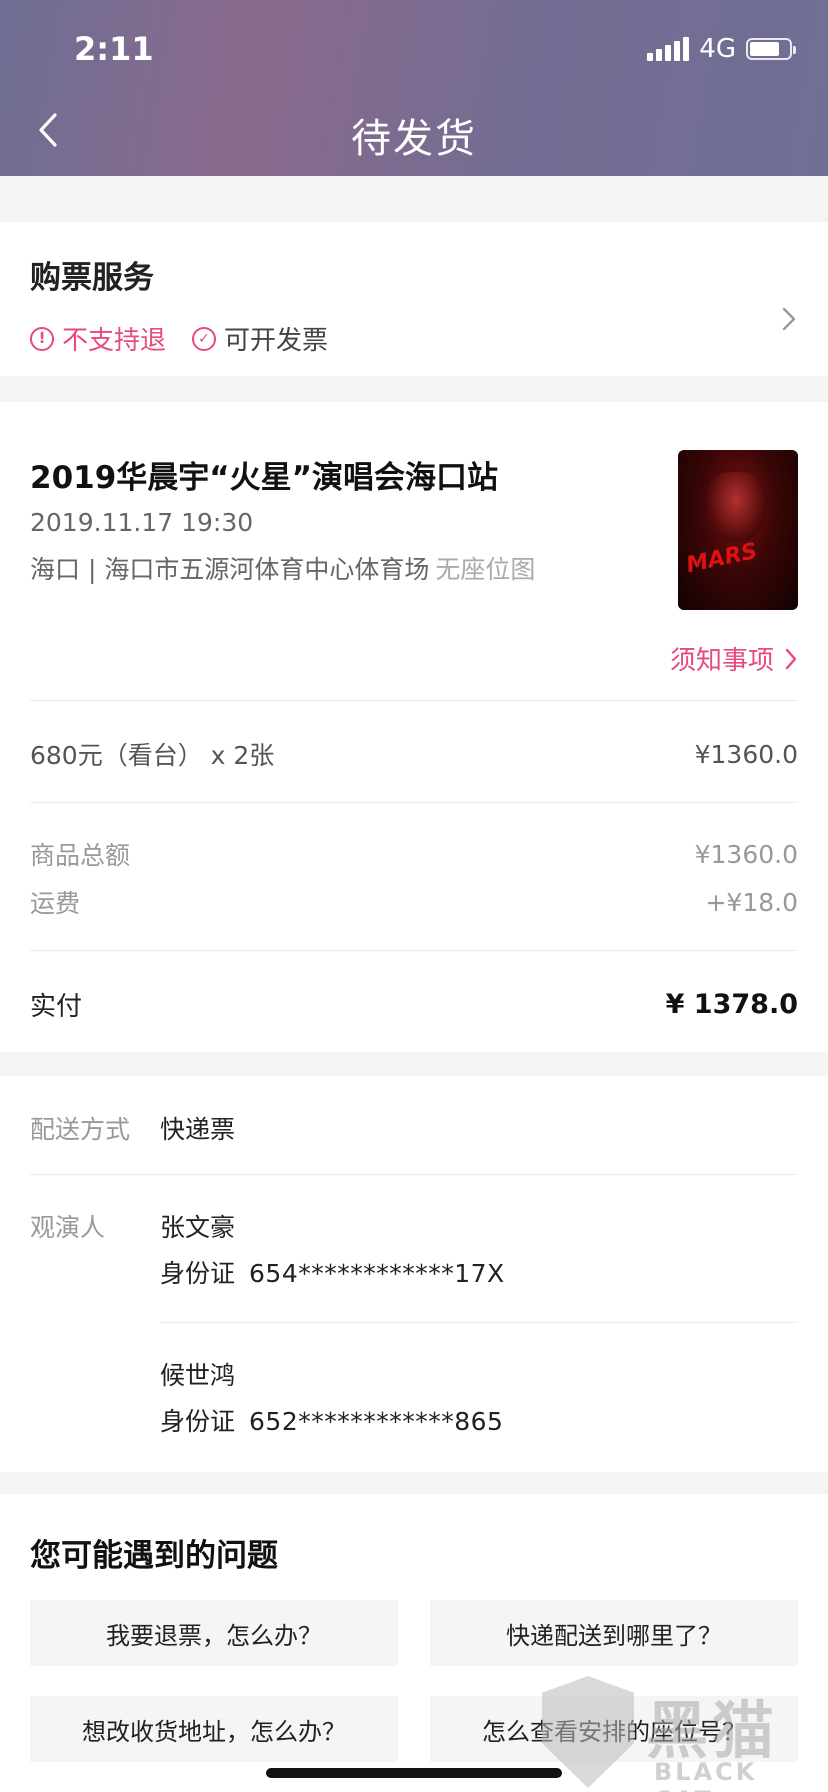 Image resolution: width=828 pixels, height=1792 pixels. Describe the element at coordinates (717, 49) in the screenshot. I see `network-label: 4G` at that location.